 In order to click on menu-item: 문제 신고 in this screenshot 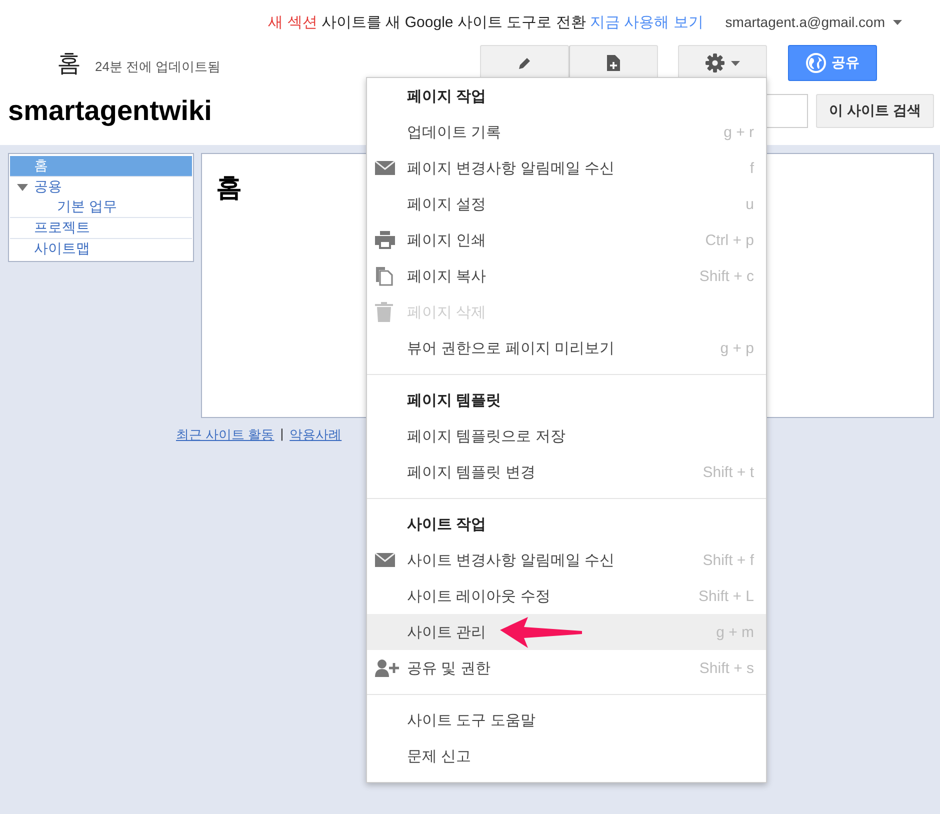, I will do `click(566, 756)`.